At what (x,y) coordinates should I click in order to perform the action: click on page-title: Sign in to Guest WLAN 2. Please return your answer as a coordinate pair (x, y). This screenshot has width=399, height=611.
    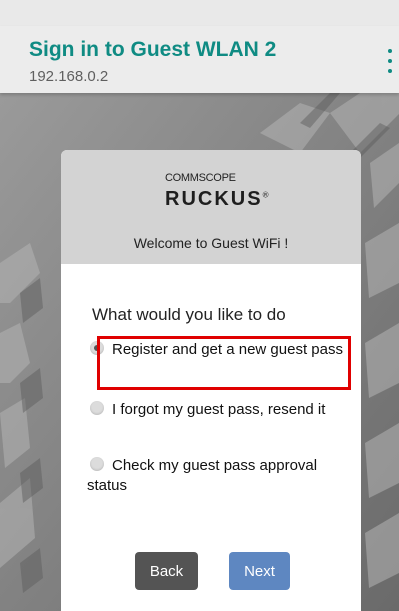
    Looking at the image, I should click on (153, 49).